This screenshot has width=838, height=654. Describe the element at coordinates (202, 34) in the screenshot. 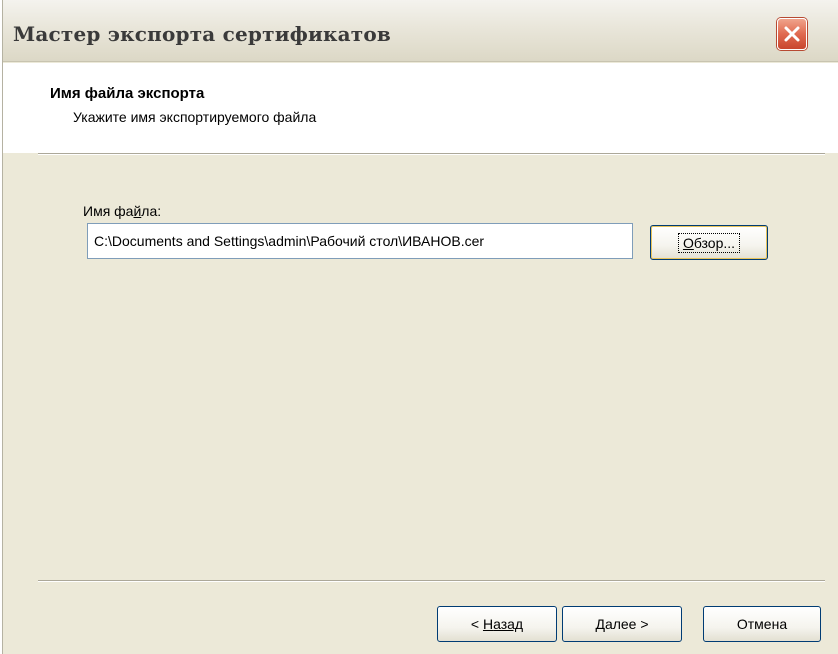

I see `window-title: Мастер экспорта сертификатов` at that location.